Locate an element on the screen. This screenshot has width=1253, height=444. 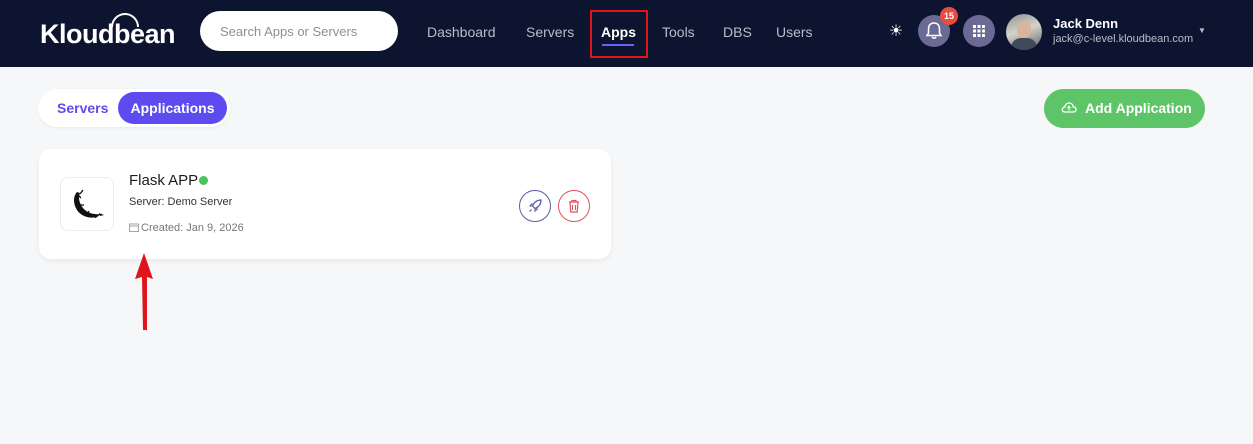
nav-apps: Apps is located at coordinates (618, 32).